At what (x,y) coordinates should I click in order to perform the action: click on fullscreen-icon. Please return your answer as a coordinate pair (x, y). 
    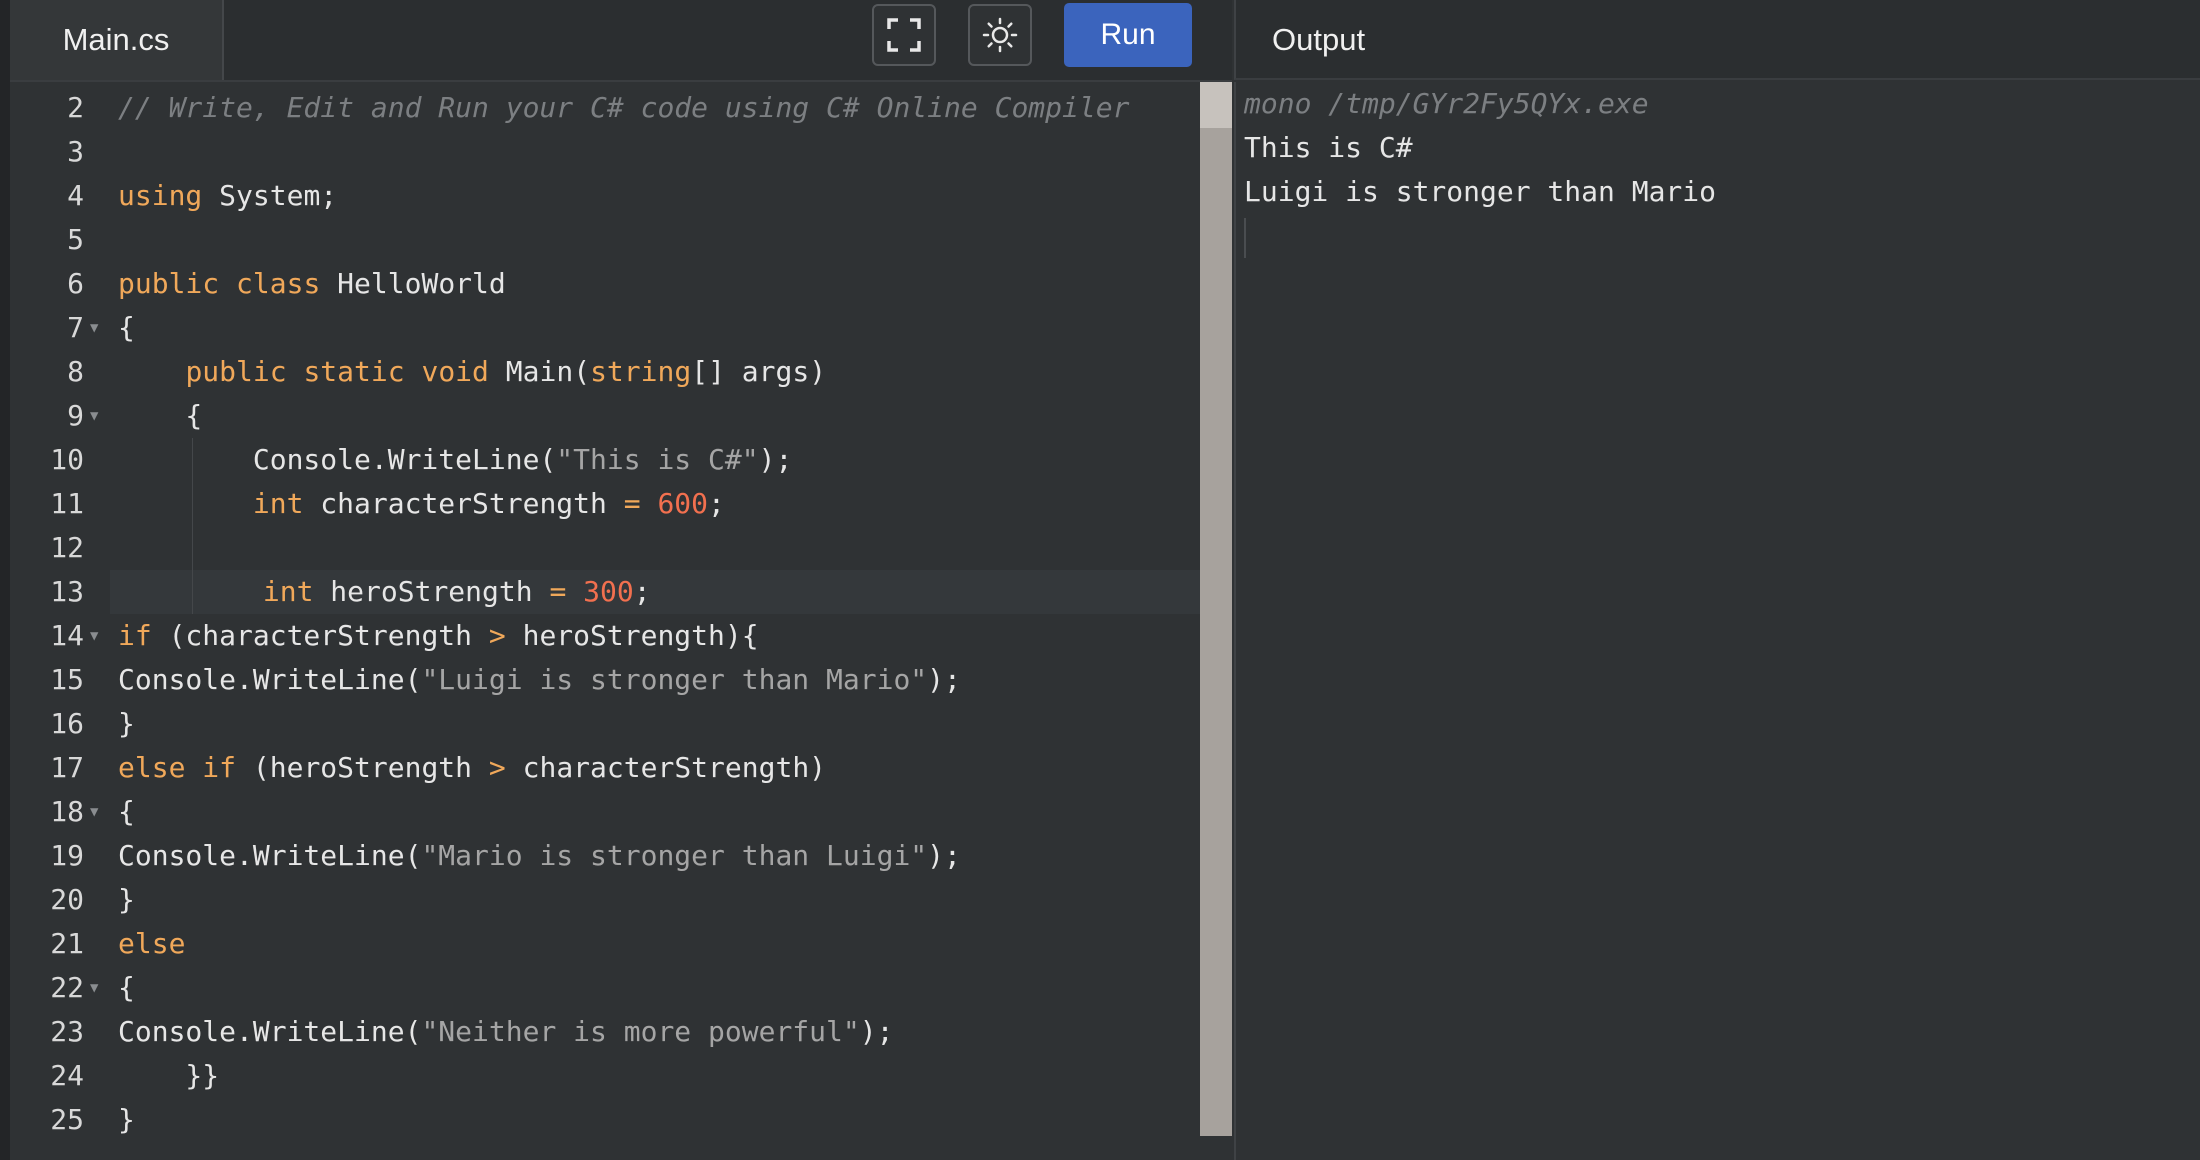
    Looking at the image, I should click on (904, 35).